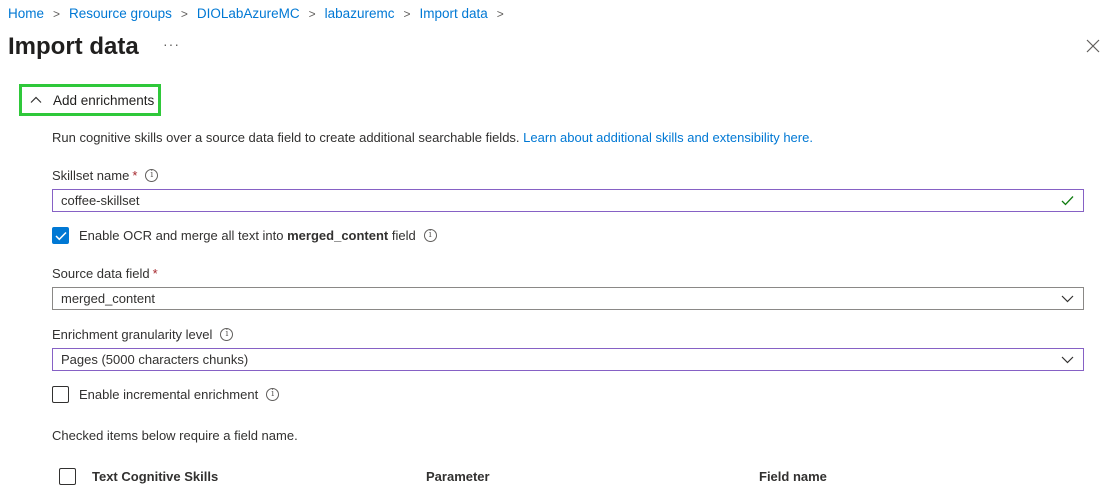 This screenshot has height=494, width=1108. Describe the element at coordinates (248, 13) in the screenshot. I see `breadcrumb-resource-group: DIOLabAzureMC` at that location.